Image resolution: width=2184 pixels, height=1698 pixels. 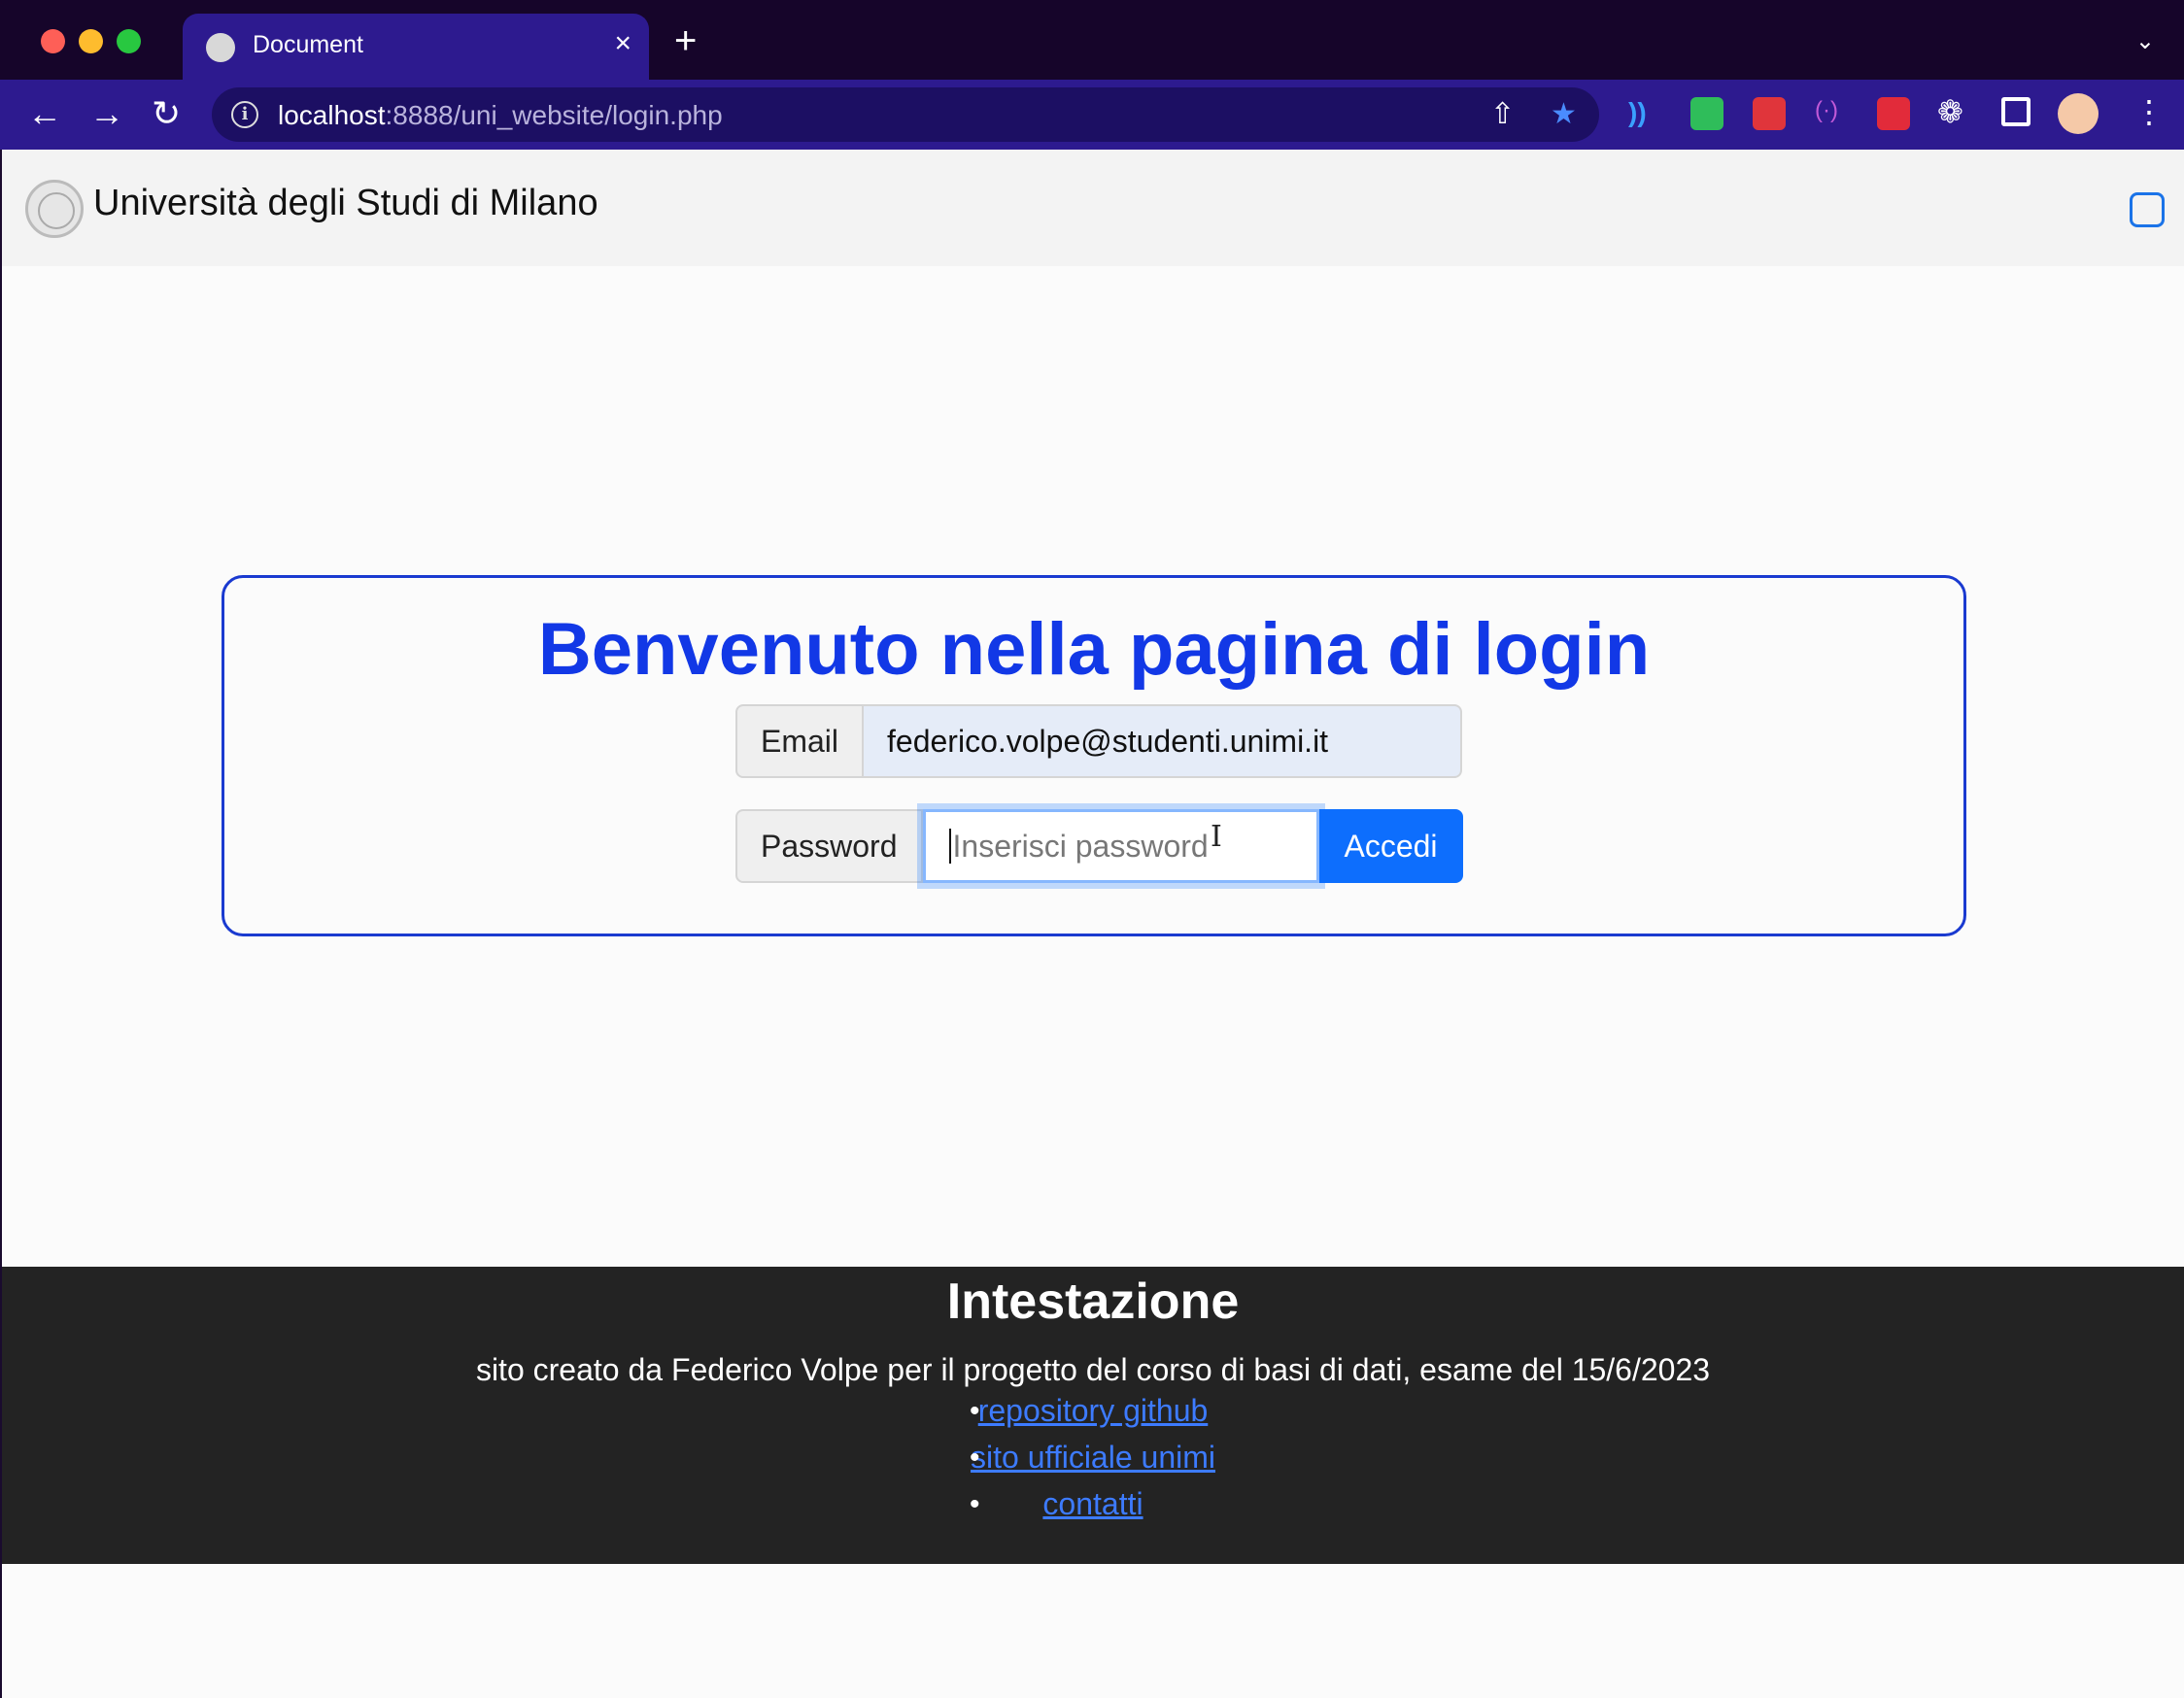 What do you see at coordinates (1216, 837) in the screenshot?
I see `text-cursor-icon: I` at bounding box center [1216, 837].